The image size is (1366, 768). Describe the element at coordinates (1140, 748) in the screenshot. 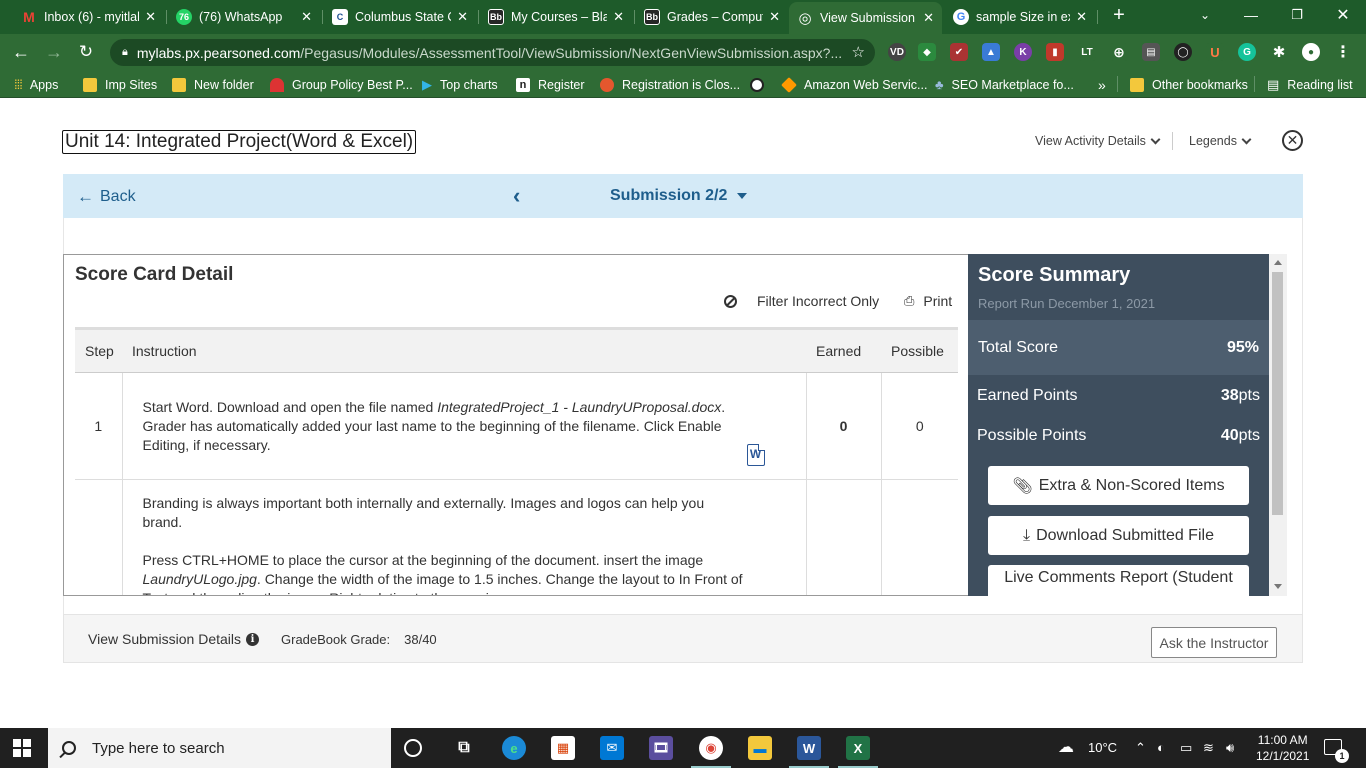

I see `show-hidden-icons-chevron: ⌃` at that location.